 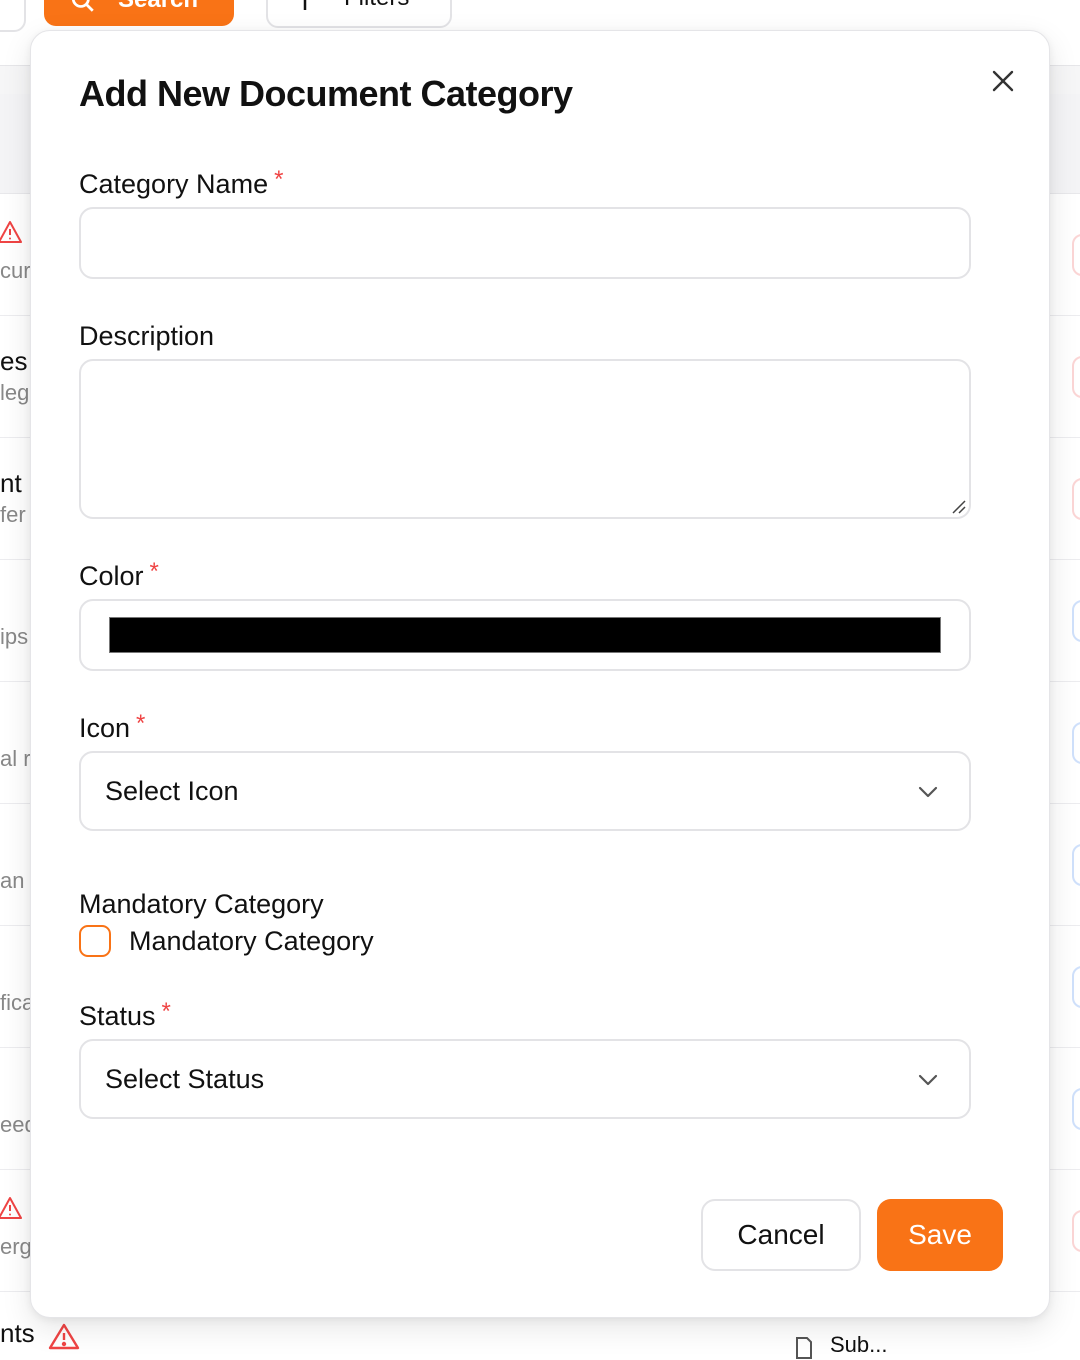 What do you see at coordinates (305, 6) in the screenshot?
I see `filter-icon` at bounding box center [305, 6].